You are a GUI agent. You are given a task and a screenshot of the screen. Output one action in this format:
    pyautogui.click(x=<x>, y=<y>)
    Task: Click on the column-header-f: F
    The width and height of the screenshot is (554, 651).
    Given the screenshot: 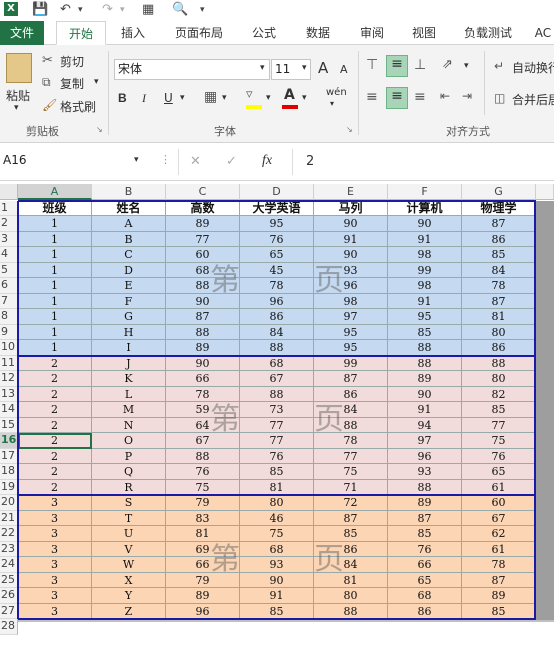 What is the action you would take?
    pyautogui.click(x=425, y=192)
    